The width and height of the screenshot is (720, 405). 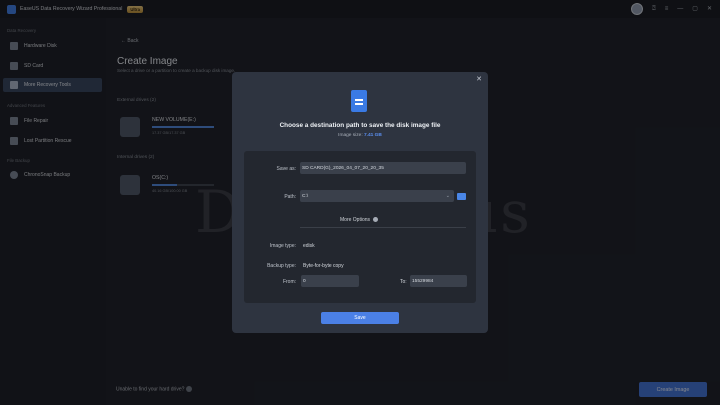 I want to click on browse-folder-icon, so click(x=461, y=196).